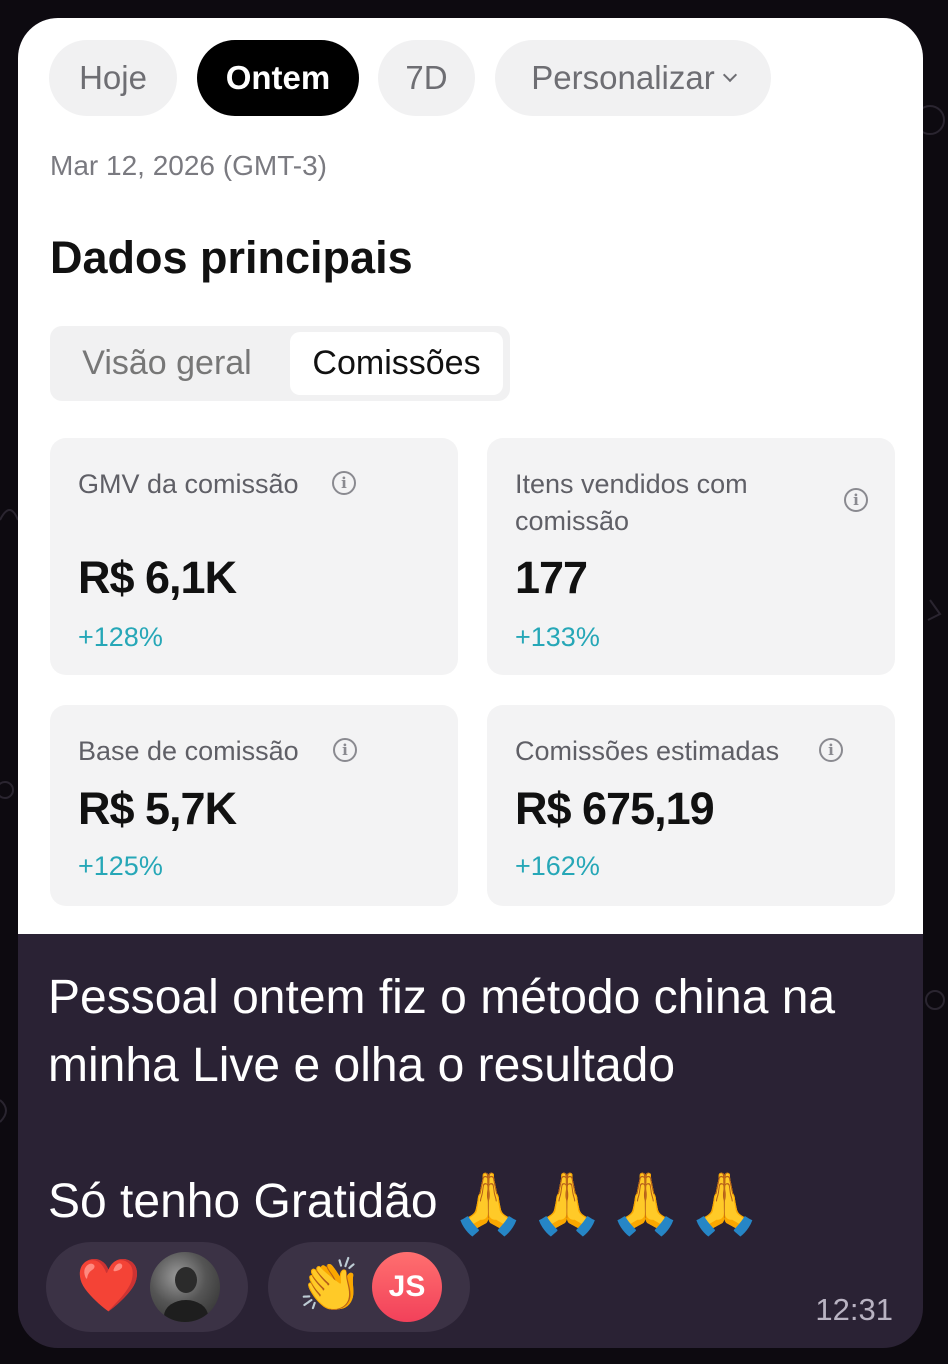 The width and height of the screenshot is (948, 1364). I want to click on section-title: Dados principais, so click(231, 257).